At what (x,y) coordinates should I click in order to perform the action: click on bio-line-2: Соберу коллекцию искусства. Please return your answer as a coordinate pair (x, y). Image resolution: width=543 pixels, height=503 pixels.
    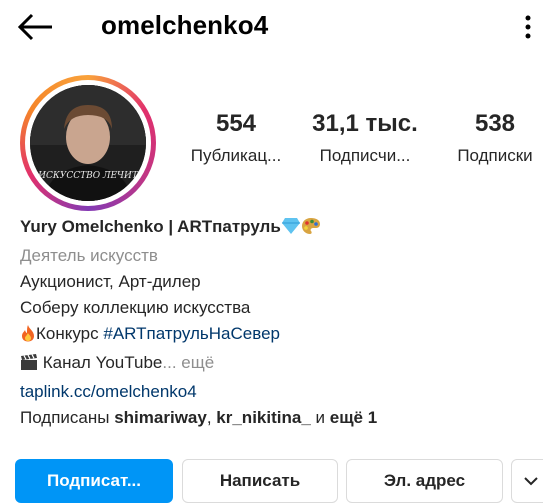
    Looking at the image, I should click on (135, 307).